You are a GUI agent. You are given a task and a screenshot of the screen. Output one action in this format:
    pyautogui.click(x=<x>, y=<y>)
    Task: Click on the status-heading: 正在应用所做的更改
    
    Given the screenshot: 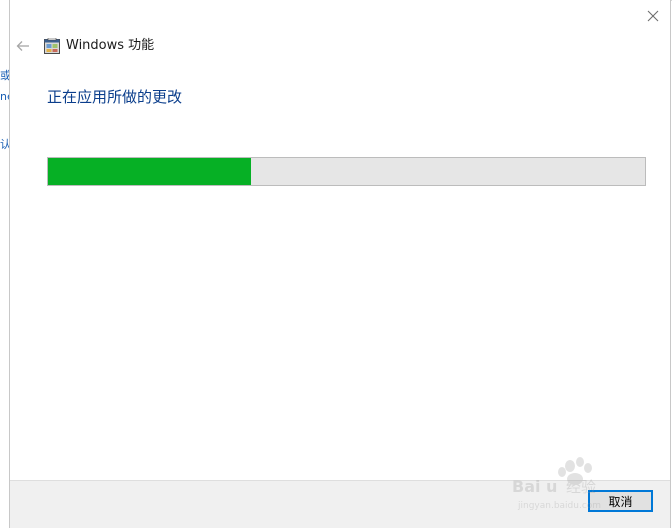 What is the action you would take?
    pyautogui.click(x=115, y=97)
    